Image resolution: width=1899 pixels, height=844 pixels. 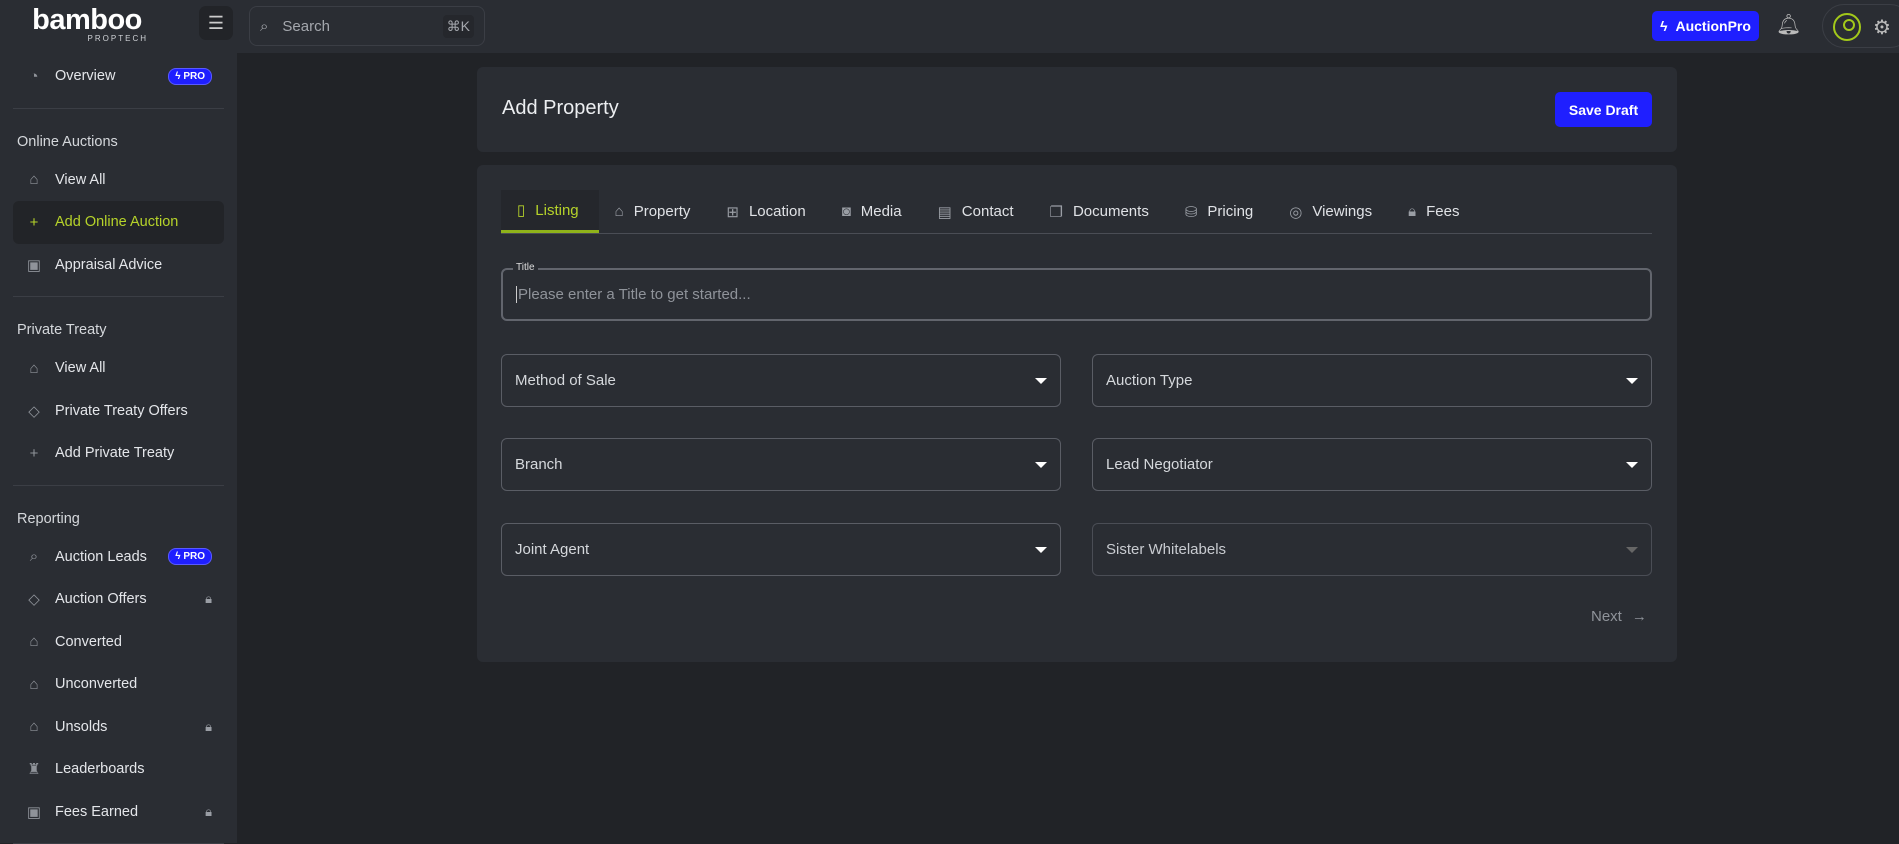 I want to click on focus-location-icon: ◎, so click(x=1296, y=212).